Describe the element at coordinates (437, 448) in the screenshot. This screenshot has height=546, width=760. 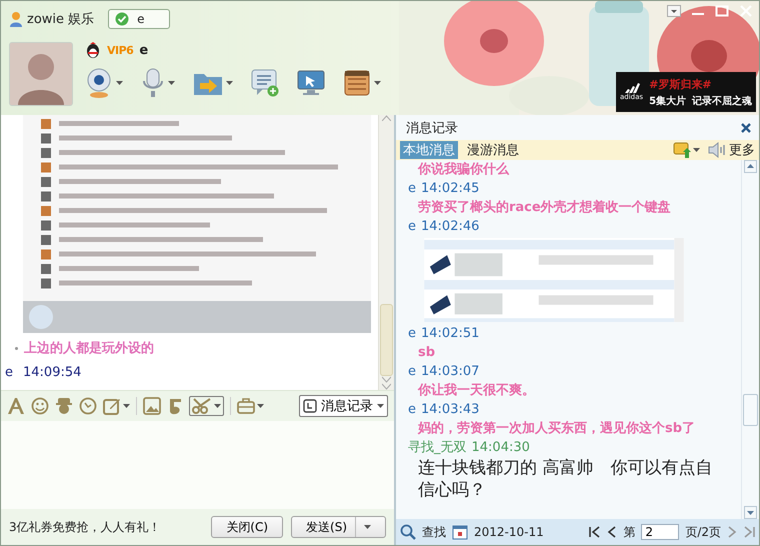
I see `sender-name: 寻找_无双` at that location.